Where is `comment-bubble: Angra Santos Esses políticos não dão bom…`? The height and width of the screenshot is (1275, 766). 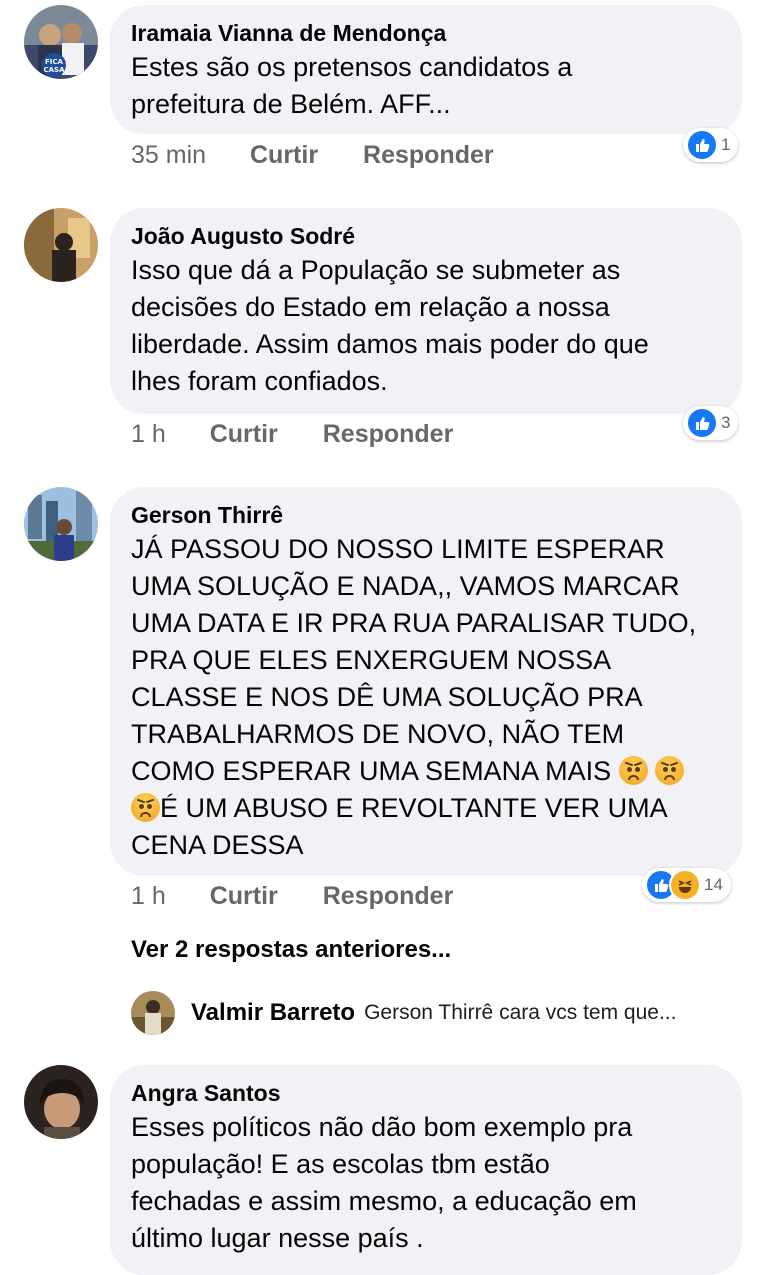
comment-bubble: Angra Santos Esses políticos não dão bom… is located at coordinates (426, 1170).